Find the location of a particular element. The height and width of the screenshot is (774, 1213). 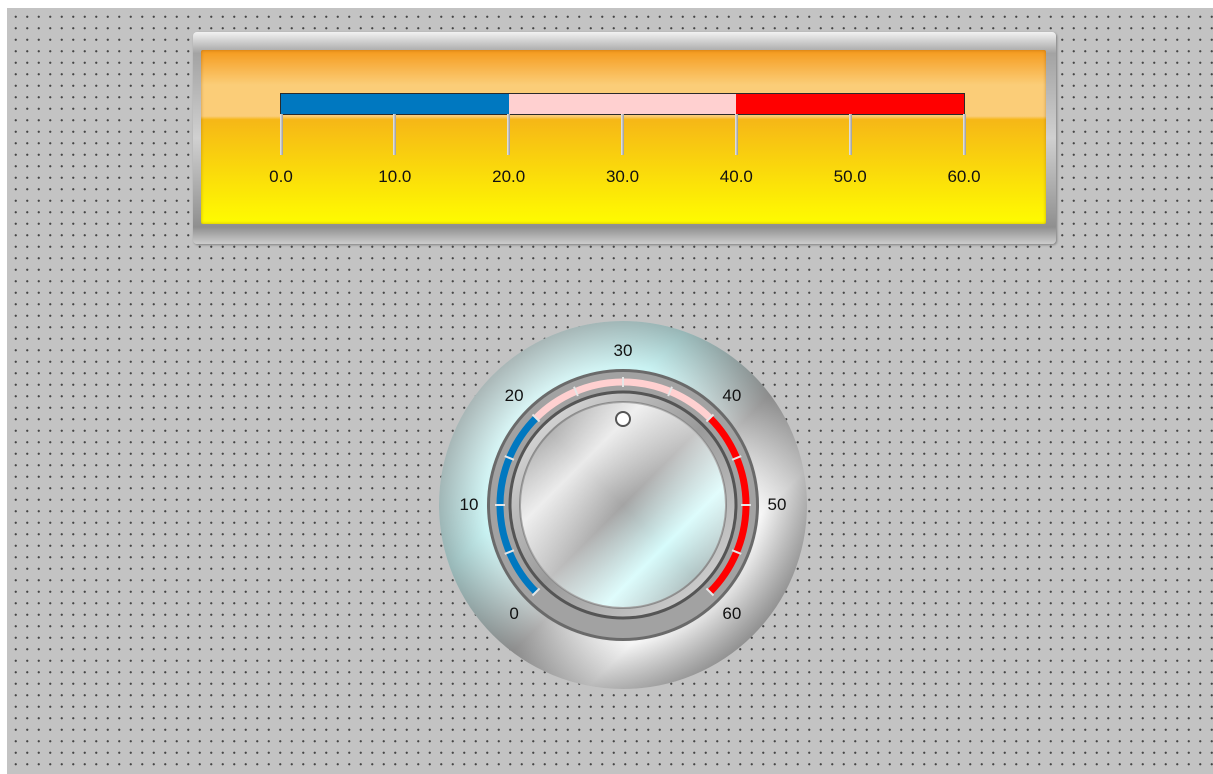

dial-label: 0 is located at coordinates (514, 613).